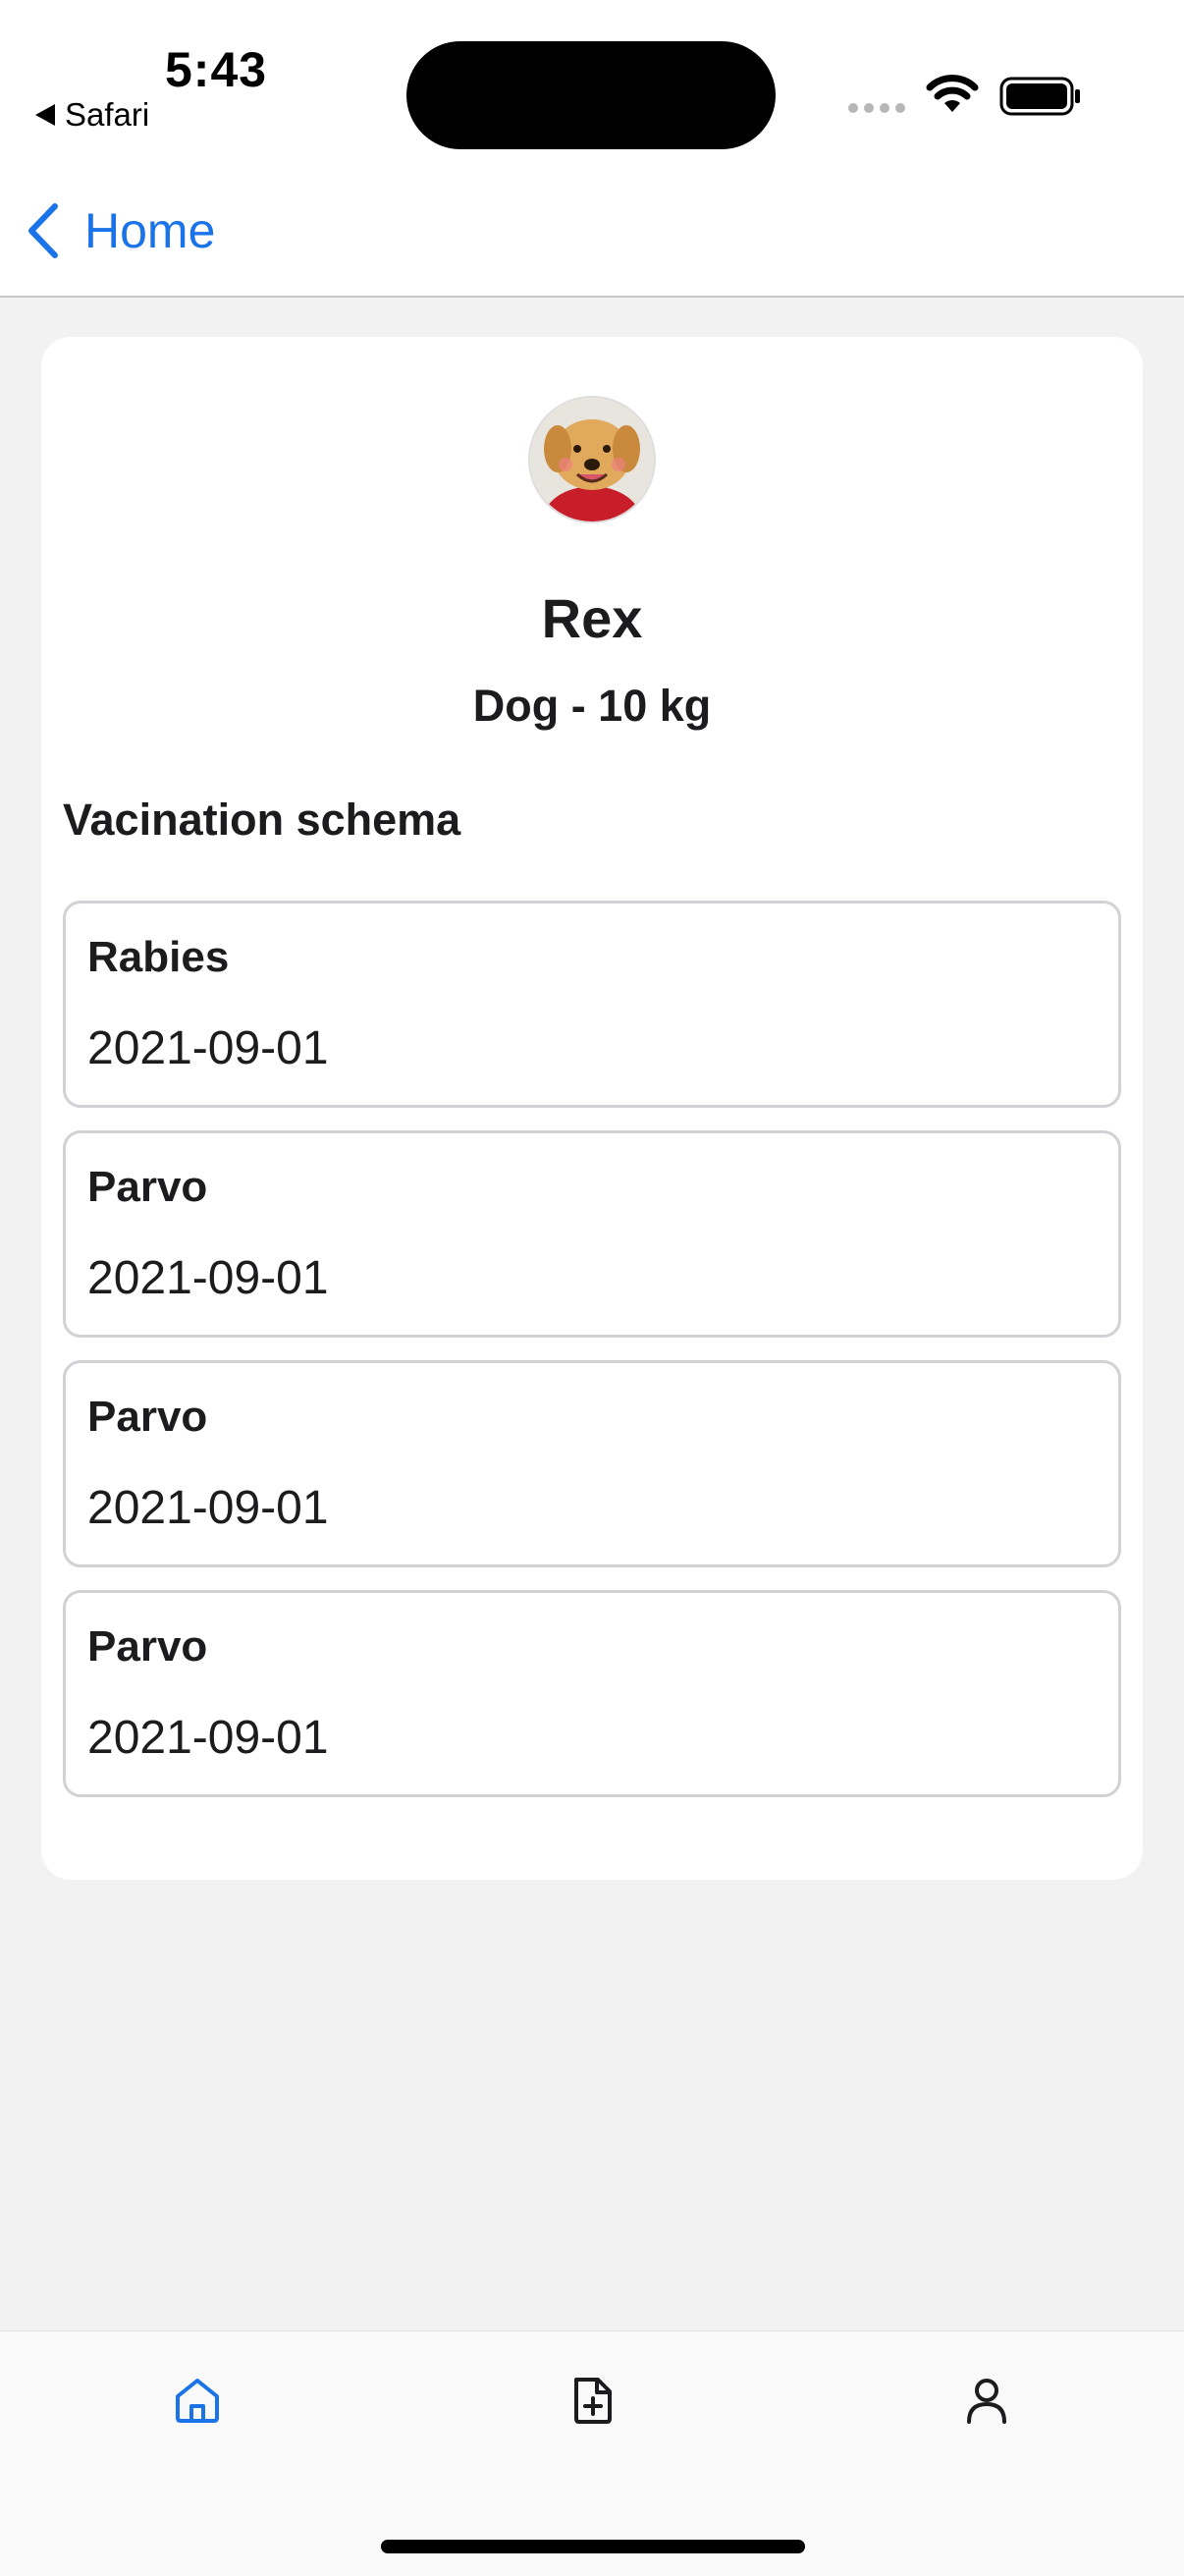 This screenshot has height=2576, width=1184. What do you see at coordinates (592, 706) in the screenshot?
I see `pet-species-weight: Dog - 10 kg` at bounding box center [592, 706].